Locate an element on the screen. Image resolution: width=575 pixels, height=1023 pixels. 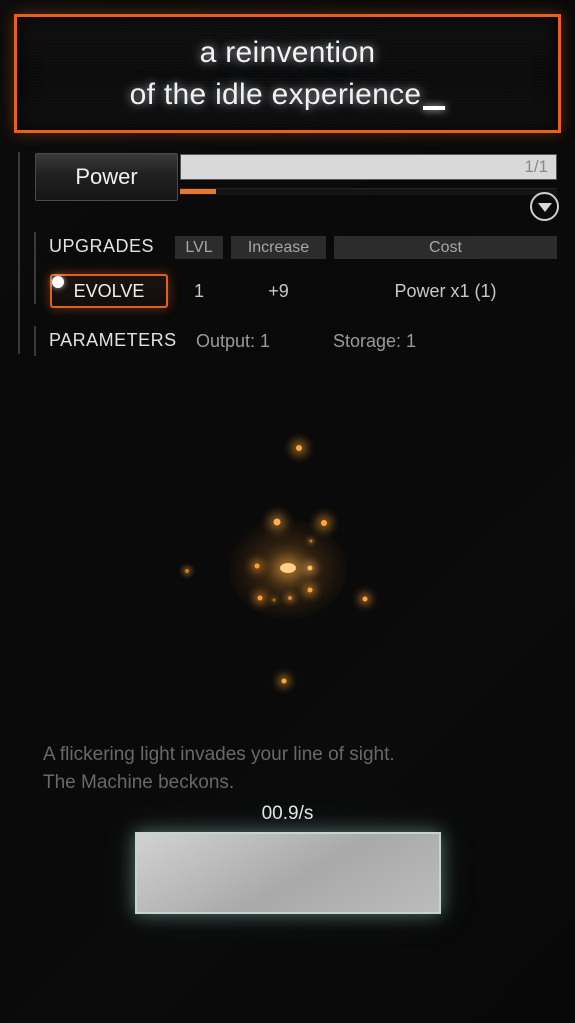
chevron-down-glyph is located at coordinates (544, 207).